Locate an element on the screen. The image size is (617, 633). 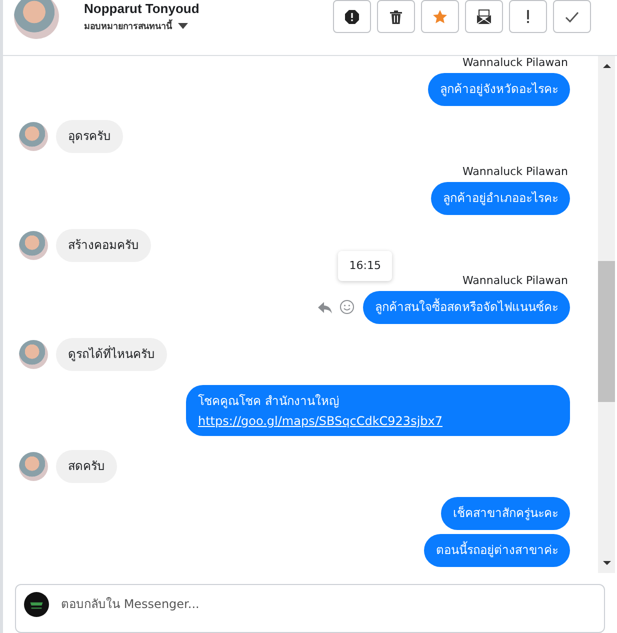
assign-dropdown: มอบหมายการสนทนานี้ is located at coordinates (136, 26).